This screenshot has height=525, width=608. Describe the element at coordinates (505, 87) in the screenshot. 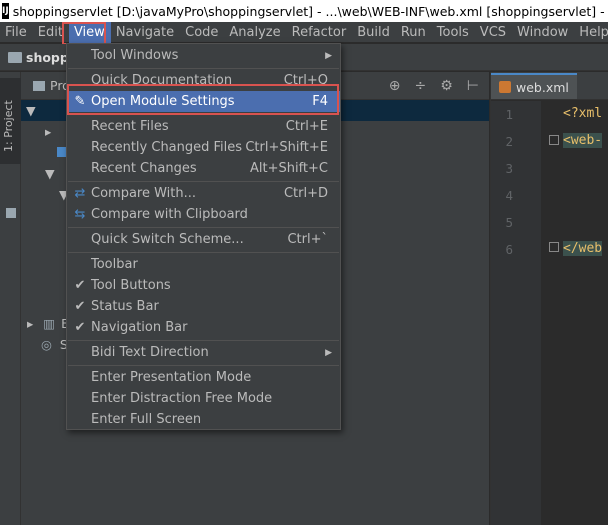

I see `xml-file-icon` at that location.